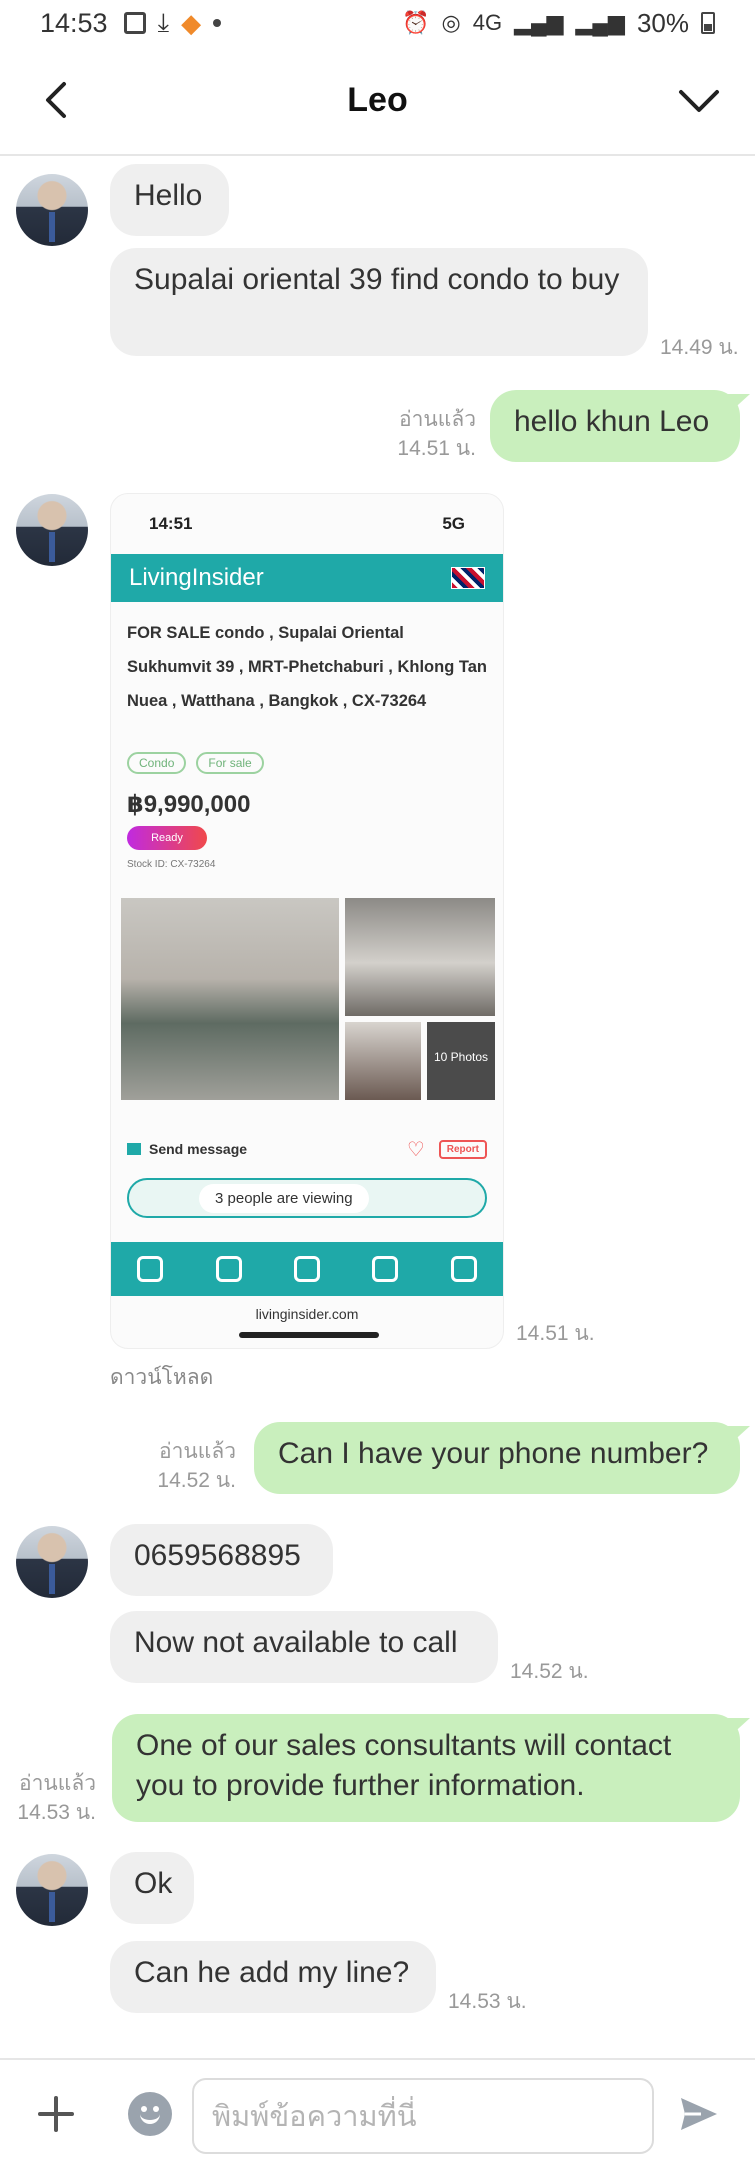 Image resolution: width=755 pixels, height=2169 pixels. I want to click on viewing-bar: 3 people are viewing, so click(307, 1198).